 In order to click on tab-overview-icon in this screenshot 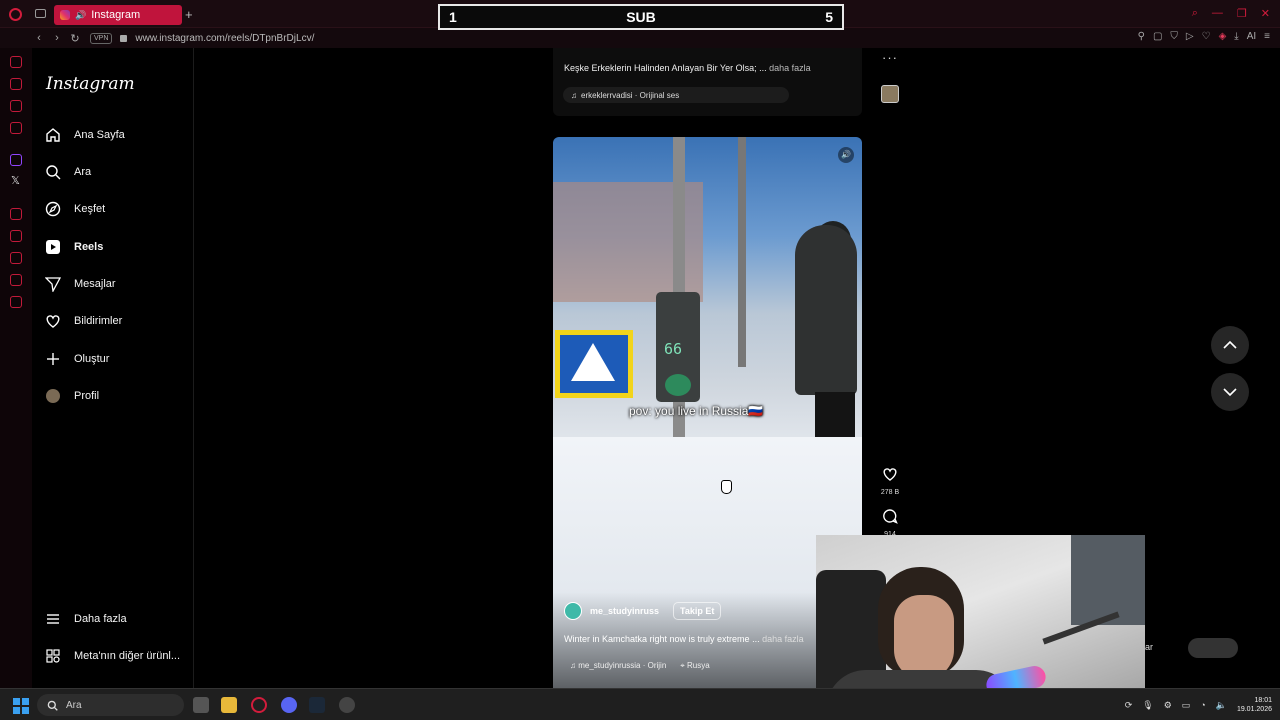, I will do `click(40, 13)`.